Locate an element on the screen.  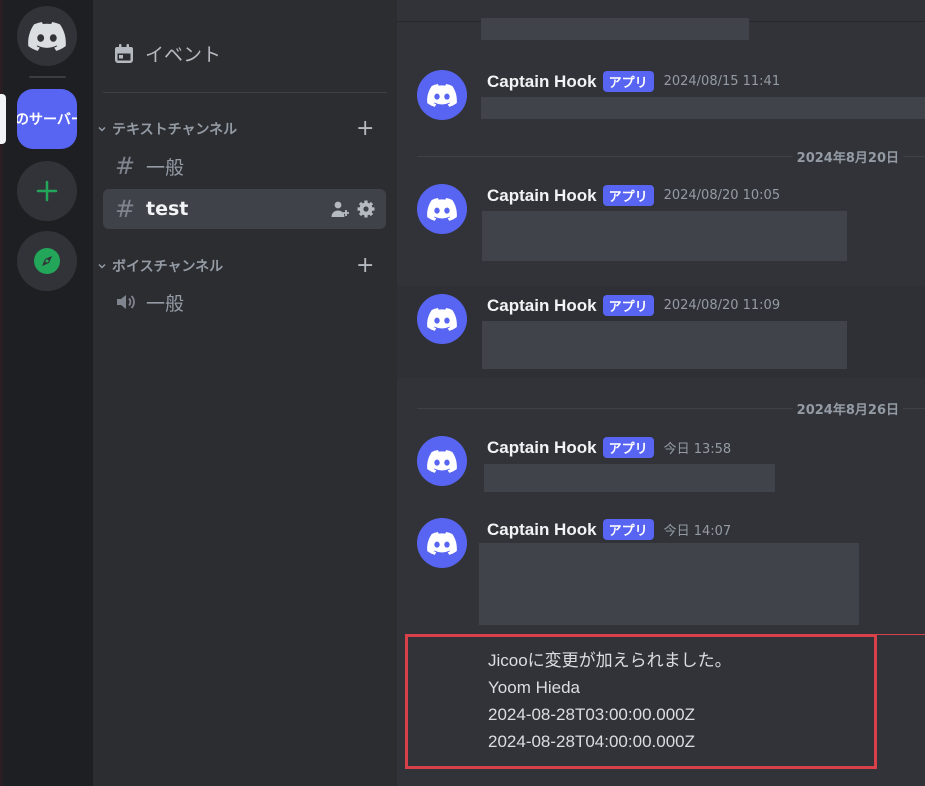
category-text-channels: テキストチャンネル is located at coordinates (167, 129).